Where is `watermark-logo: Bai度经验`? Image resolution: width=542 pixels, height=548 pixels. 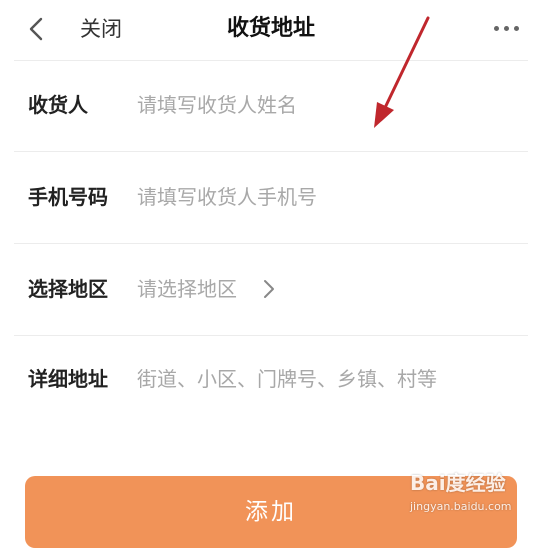
watermark-logo: Bai度经验 is located at coordinates (458, 483).